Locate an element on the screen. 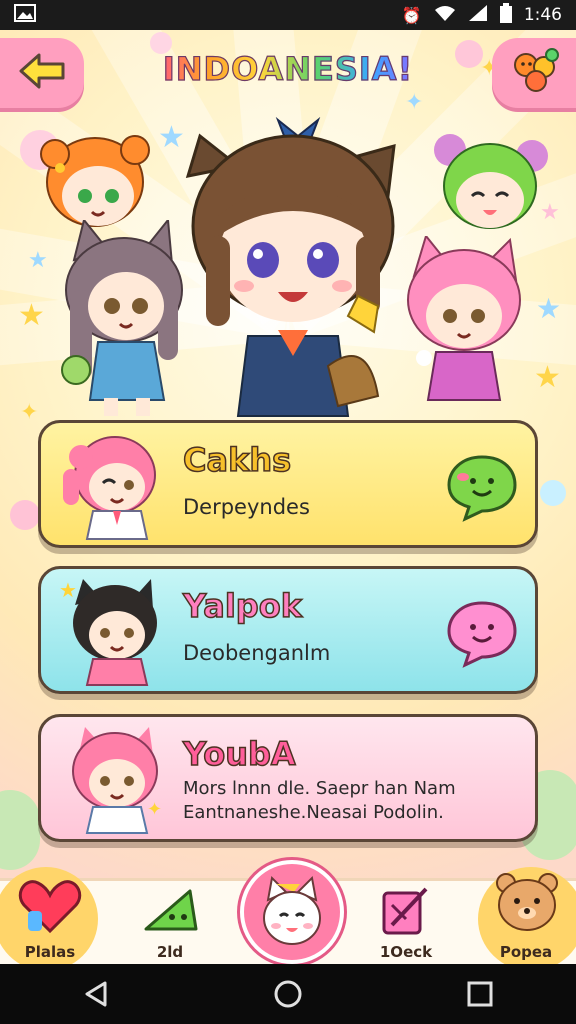 The image size is (576, 1024). menu-card-1: Cakhs Derpeyndes is located at coordinates (288, 484).